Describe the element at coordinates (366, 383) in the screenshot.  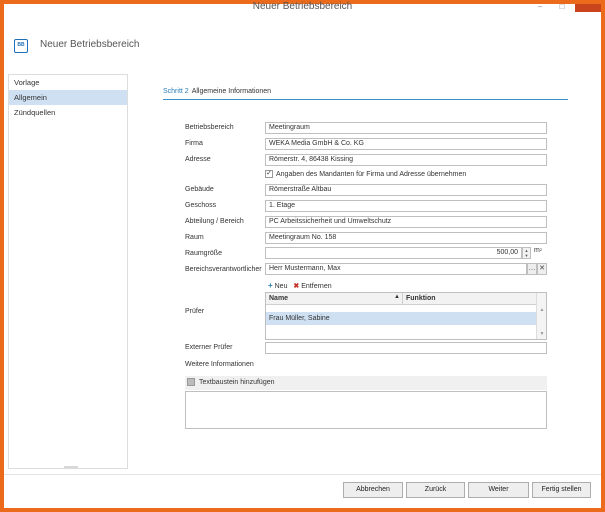
I see `textbaustein-button: Textbaustein hinzufügen` at that location.